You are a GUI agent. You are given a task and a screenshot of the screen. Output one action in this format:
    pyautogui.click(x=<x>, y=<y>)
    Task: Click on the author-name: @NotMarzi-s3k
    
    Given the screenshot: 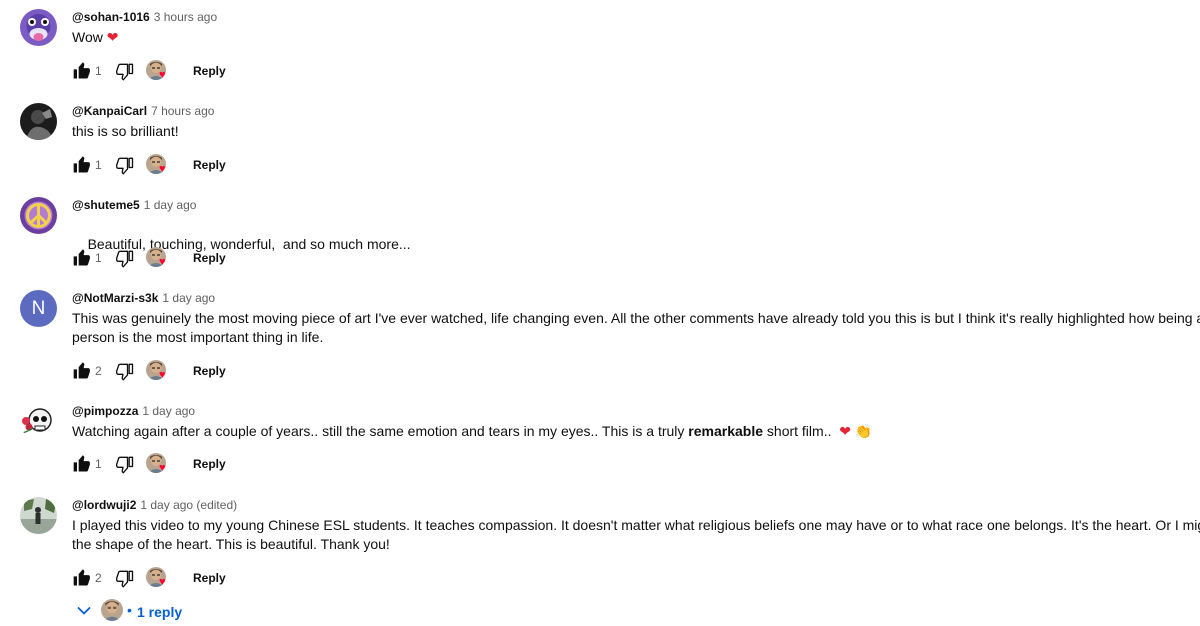 What is the action you would take?
    pyautogui.click(x=115, y=298)
    